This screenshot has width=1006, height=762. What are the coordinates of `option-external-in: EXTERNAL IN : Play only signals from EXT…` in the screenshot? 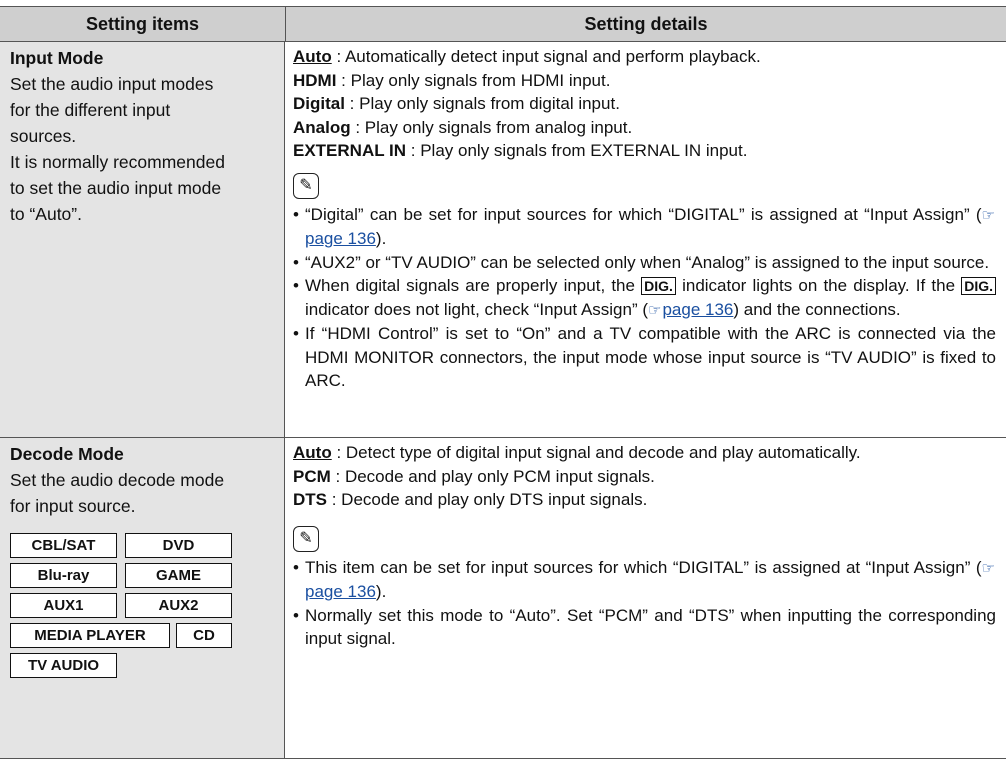 It's located at (644, 151).